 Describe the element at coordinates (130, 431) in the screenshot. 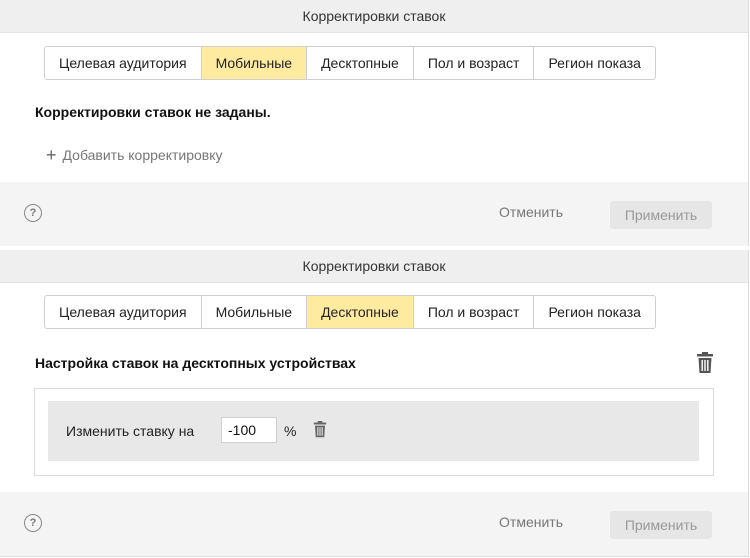

I see `rule-label: Изменить ставку на` at that location.